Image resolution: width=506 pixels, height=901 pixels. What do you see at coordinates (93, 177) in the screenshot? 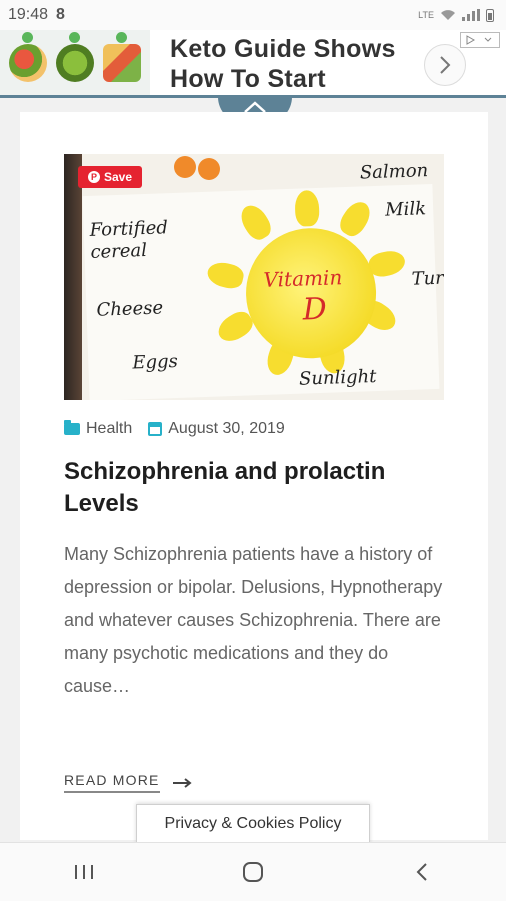
I see `pinterest-icon: P` at bounding box center [93, 177].